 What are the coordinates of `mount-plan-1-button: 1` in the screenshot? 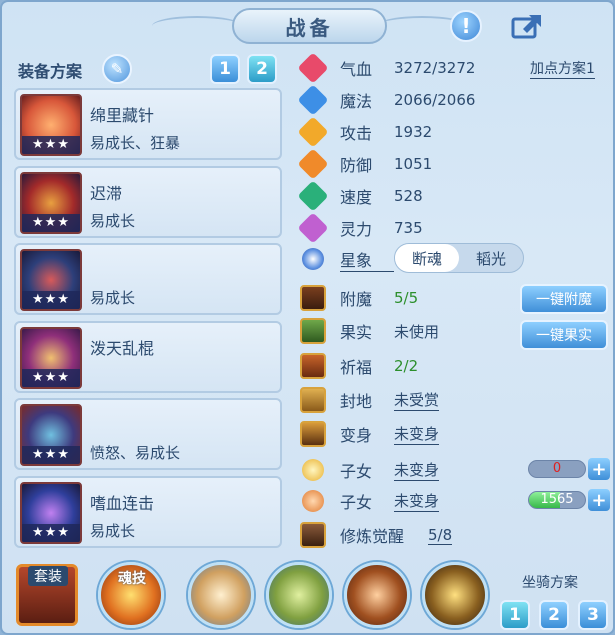 It's located at (515, 615).